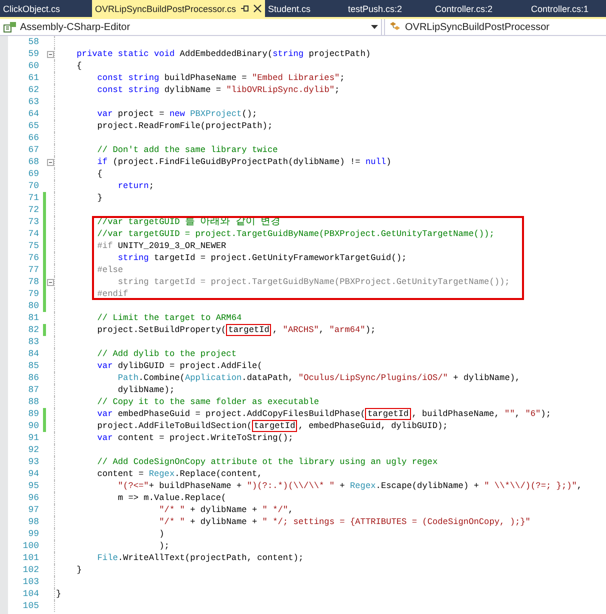 The image size is (606, 614). What do you see at coordinates (33, 486) in the screenshot?
I see `line-number: 95` at bounding box center [33, 486].